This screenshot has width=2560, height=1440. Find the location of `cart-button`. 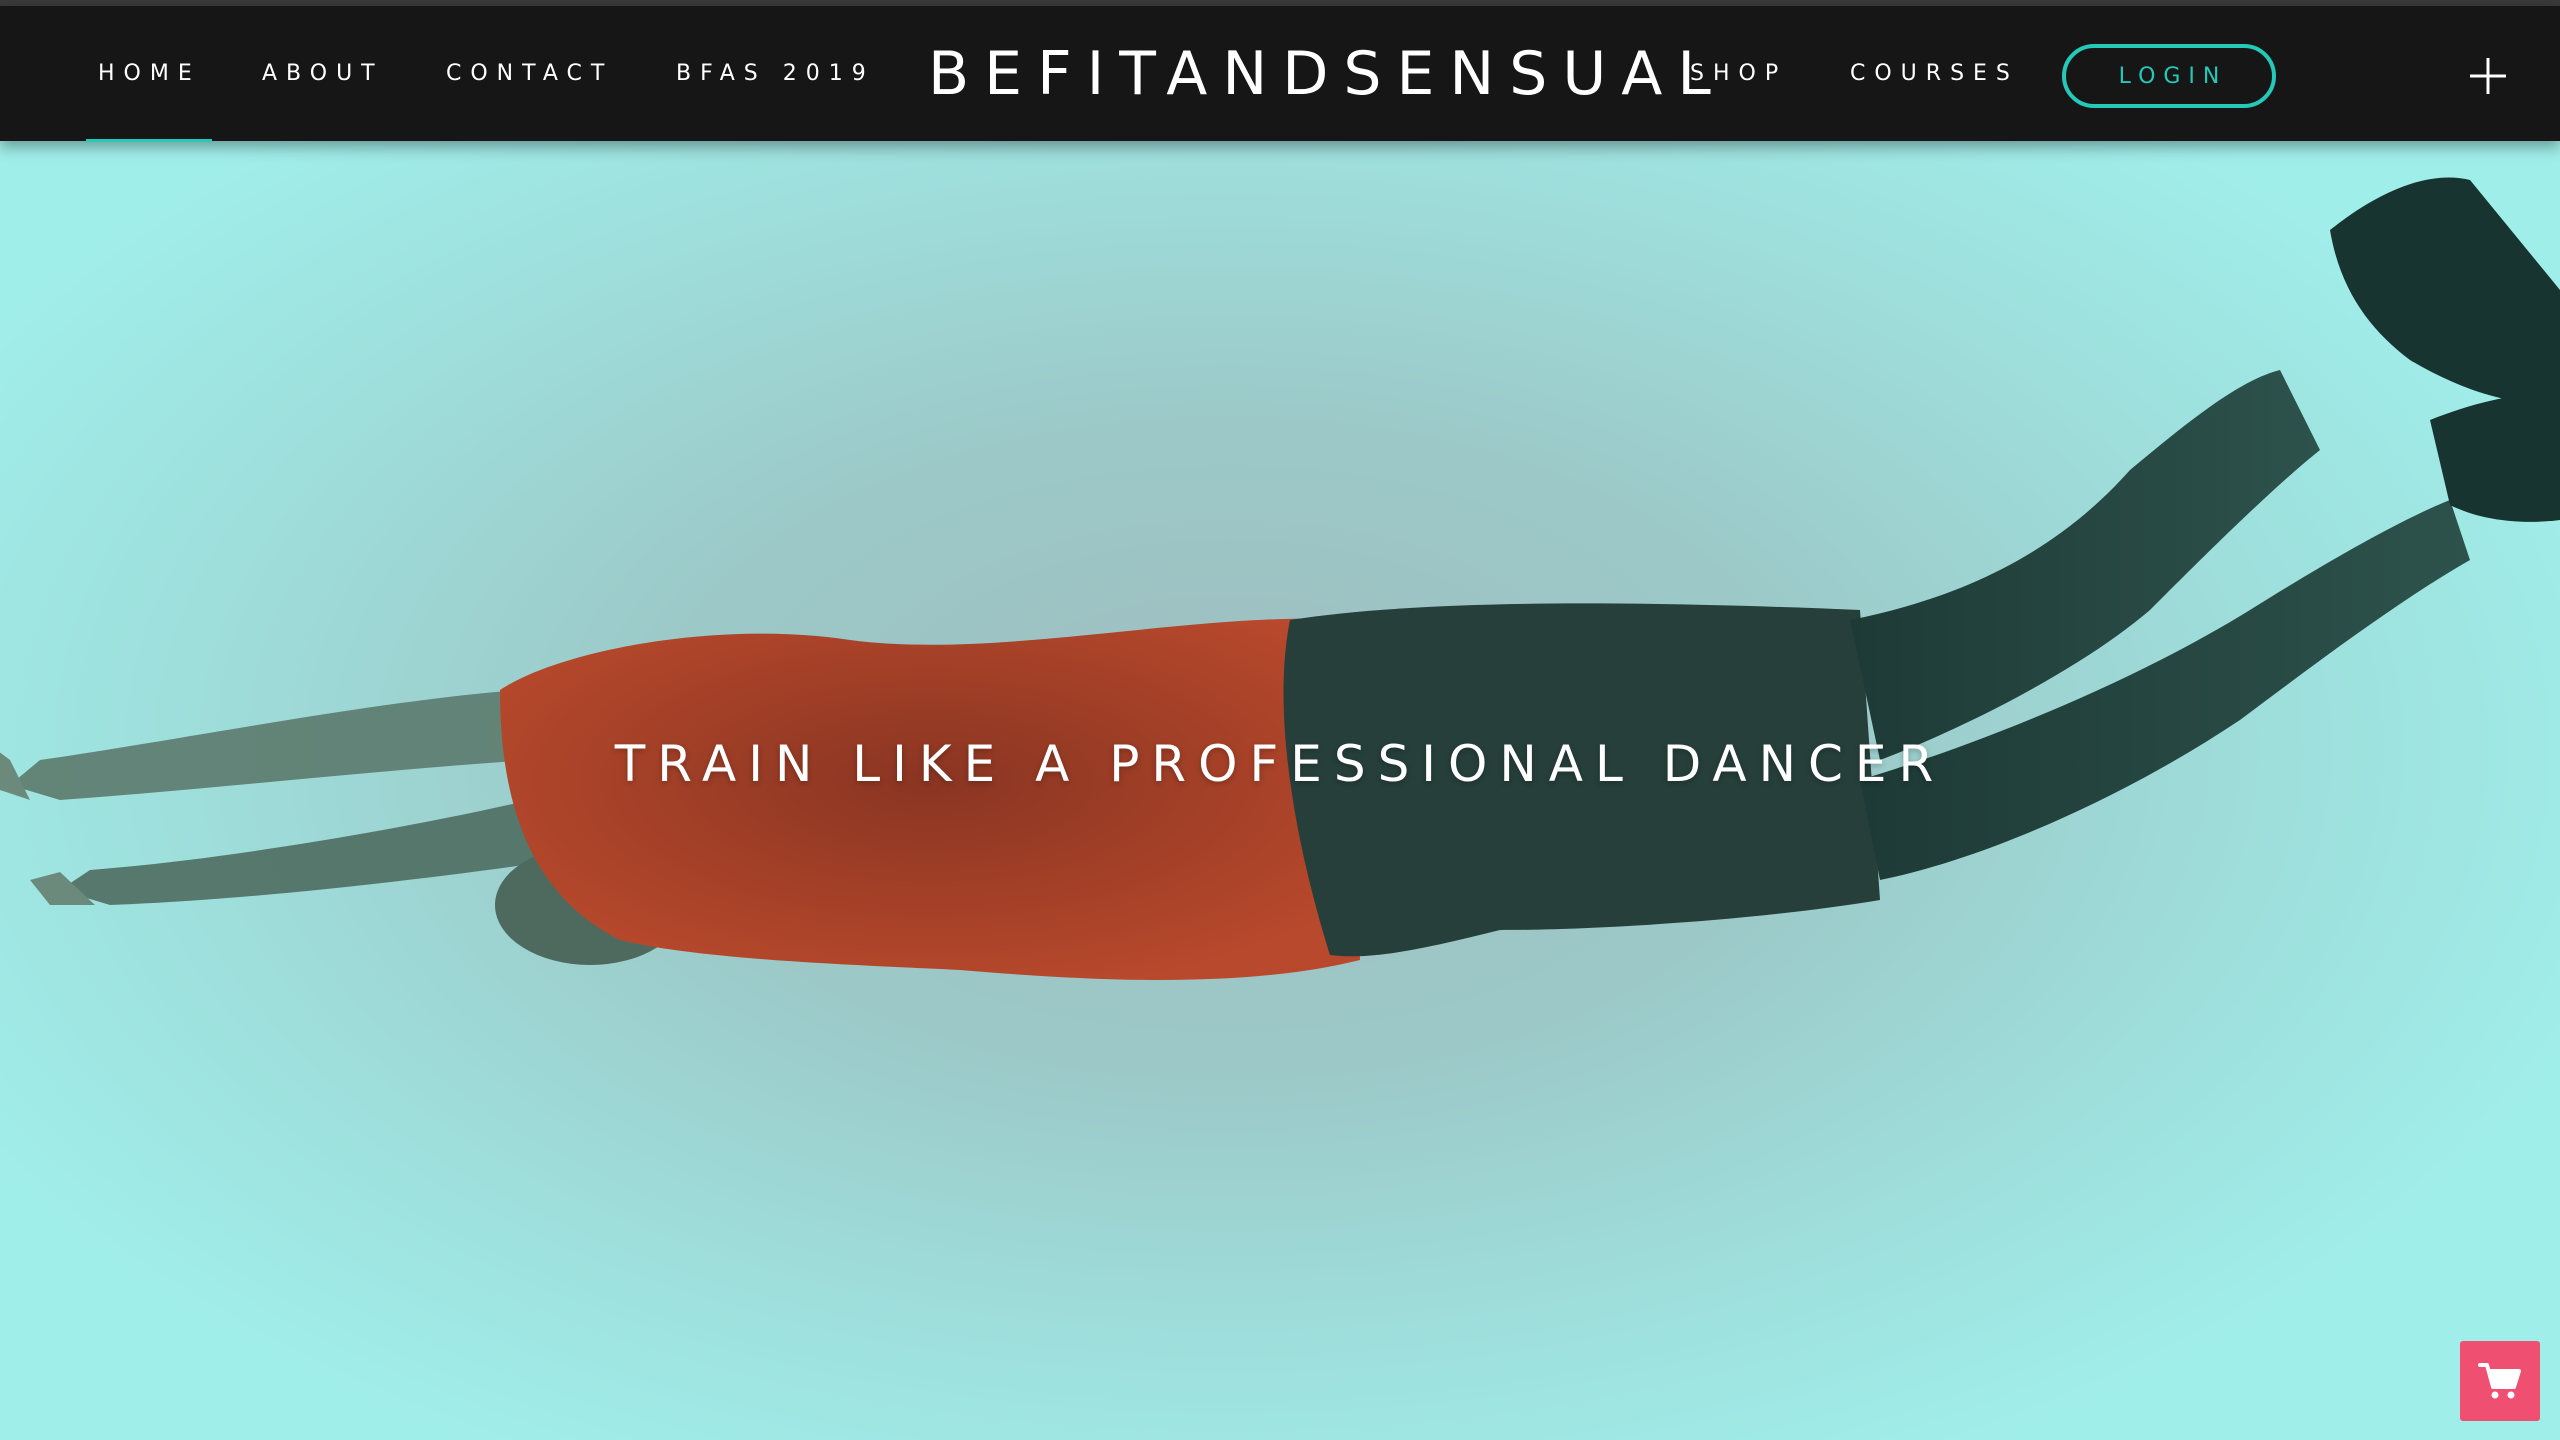

cart-button is located at coordinates (2500, 1381).